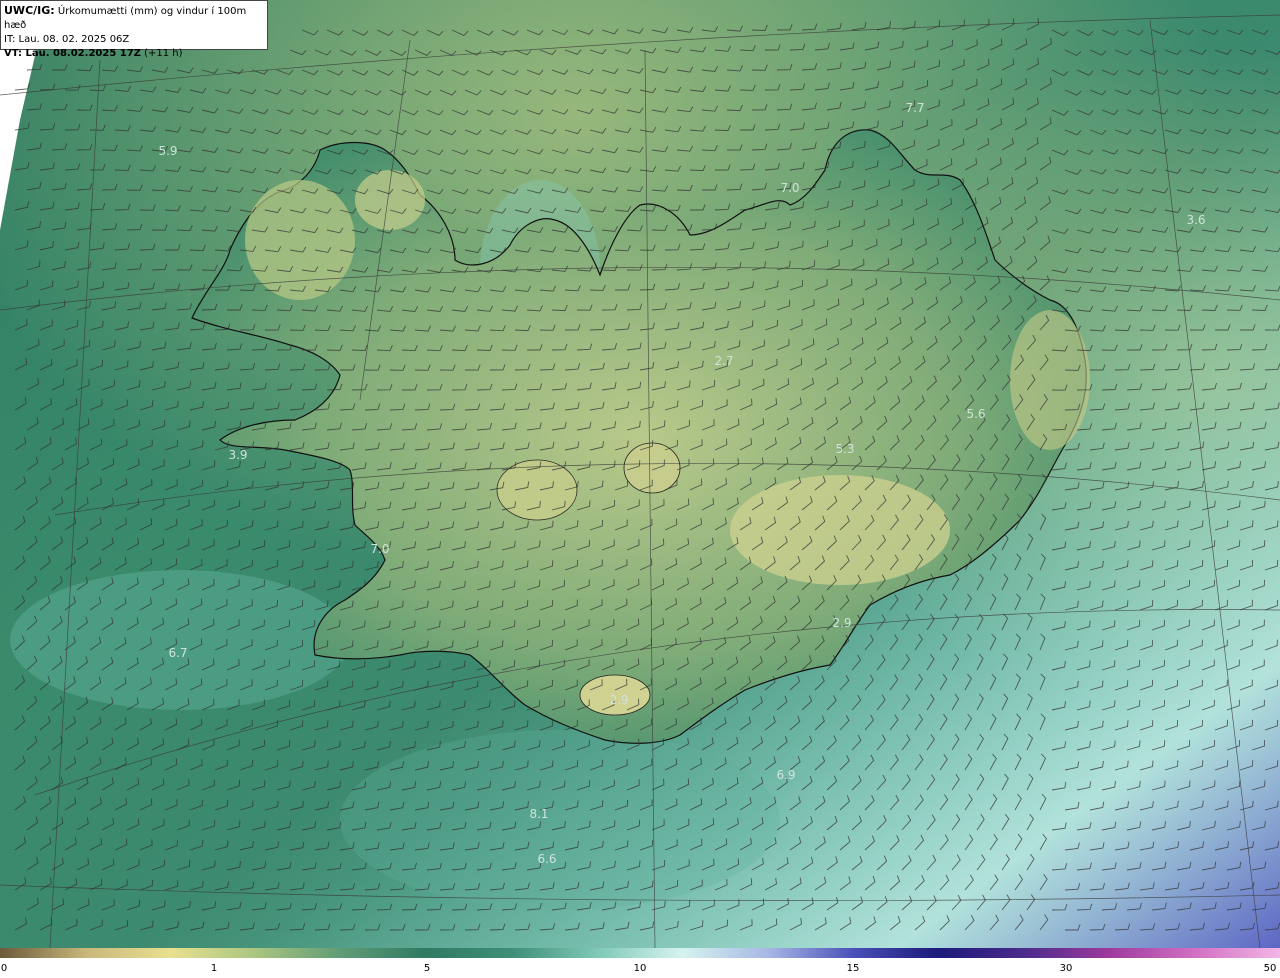 The height and width of the screenshot is (978, 1280). I want to click on colorbar-tick-1: 1, so click(214, 968).